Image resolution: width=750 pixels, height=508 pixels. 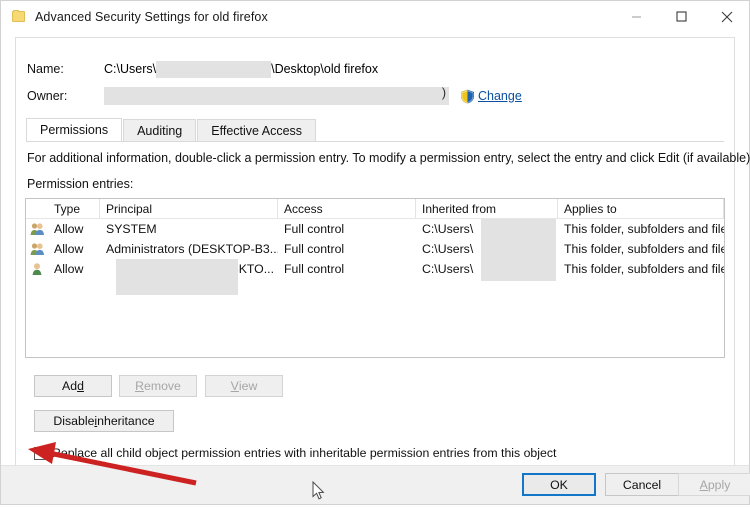 What do you see at coordinates (189, 208) in the screenshot?
I see `column-header-principal: Principal` at bounding box center [189, 208].